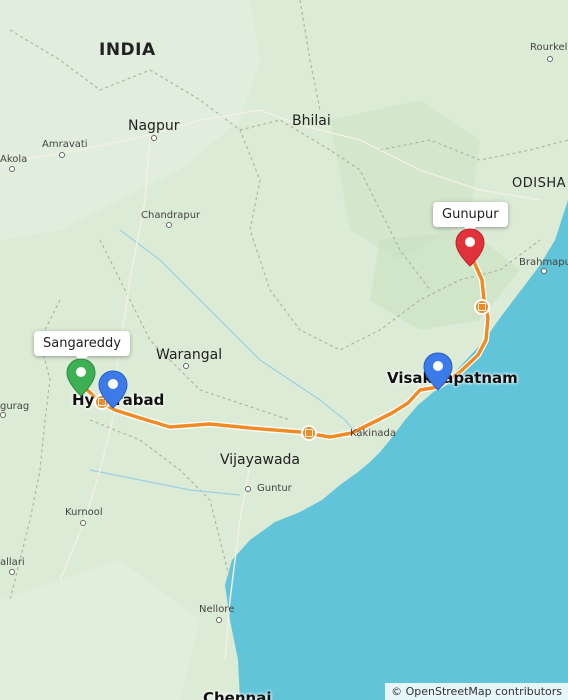 The image size is (568, 700). Describe the element at coordinates (14, 159) in the screenshot. I see `city-label-akola: Akola` at that location.